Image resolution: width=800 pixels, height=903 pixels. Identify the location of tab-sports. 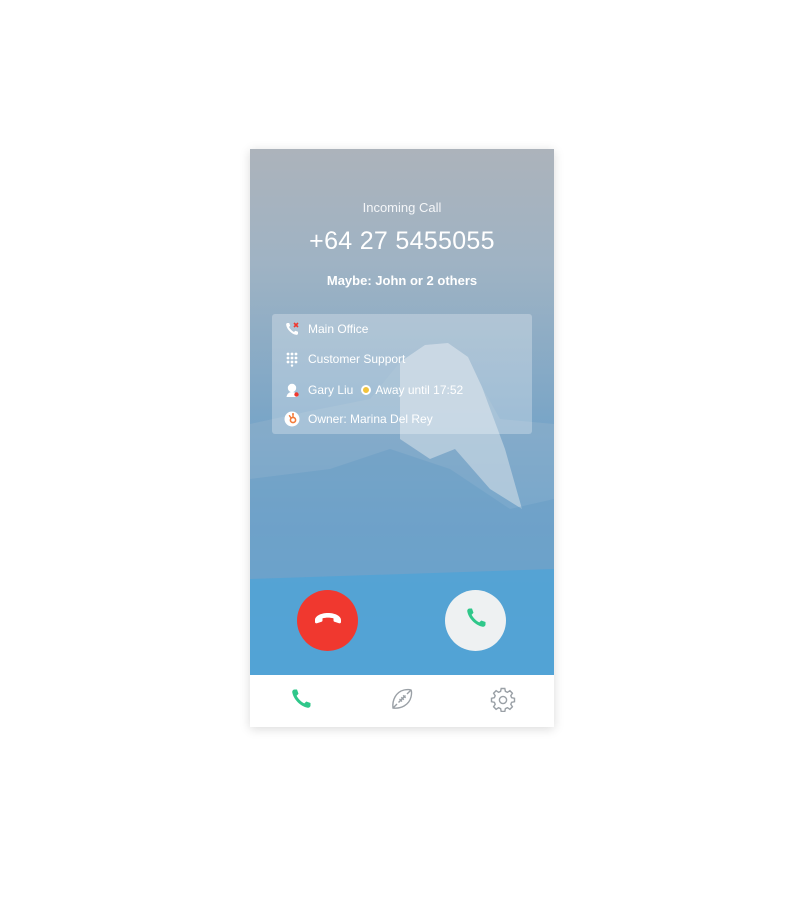
(402, 701).